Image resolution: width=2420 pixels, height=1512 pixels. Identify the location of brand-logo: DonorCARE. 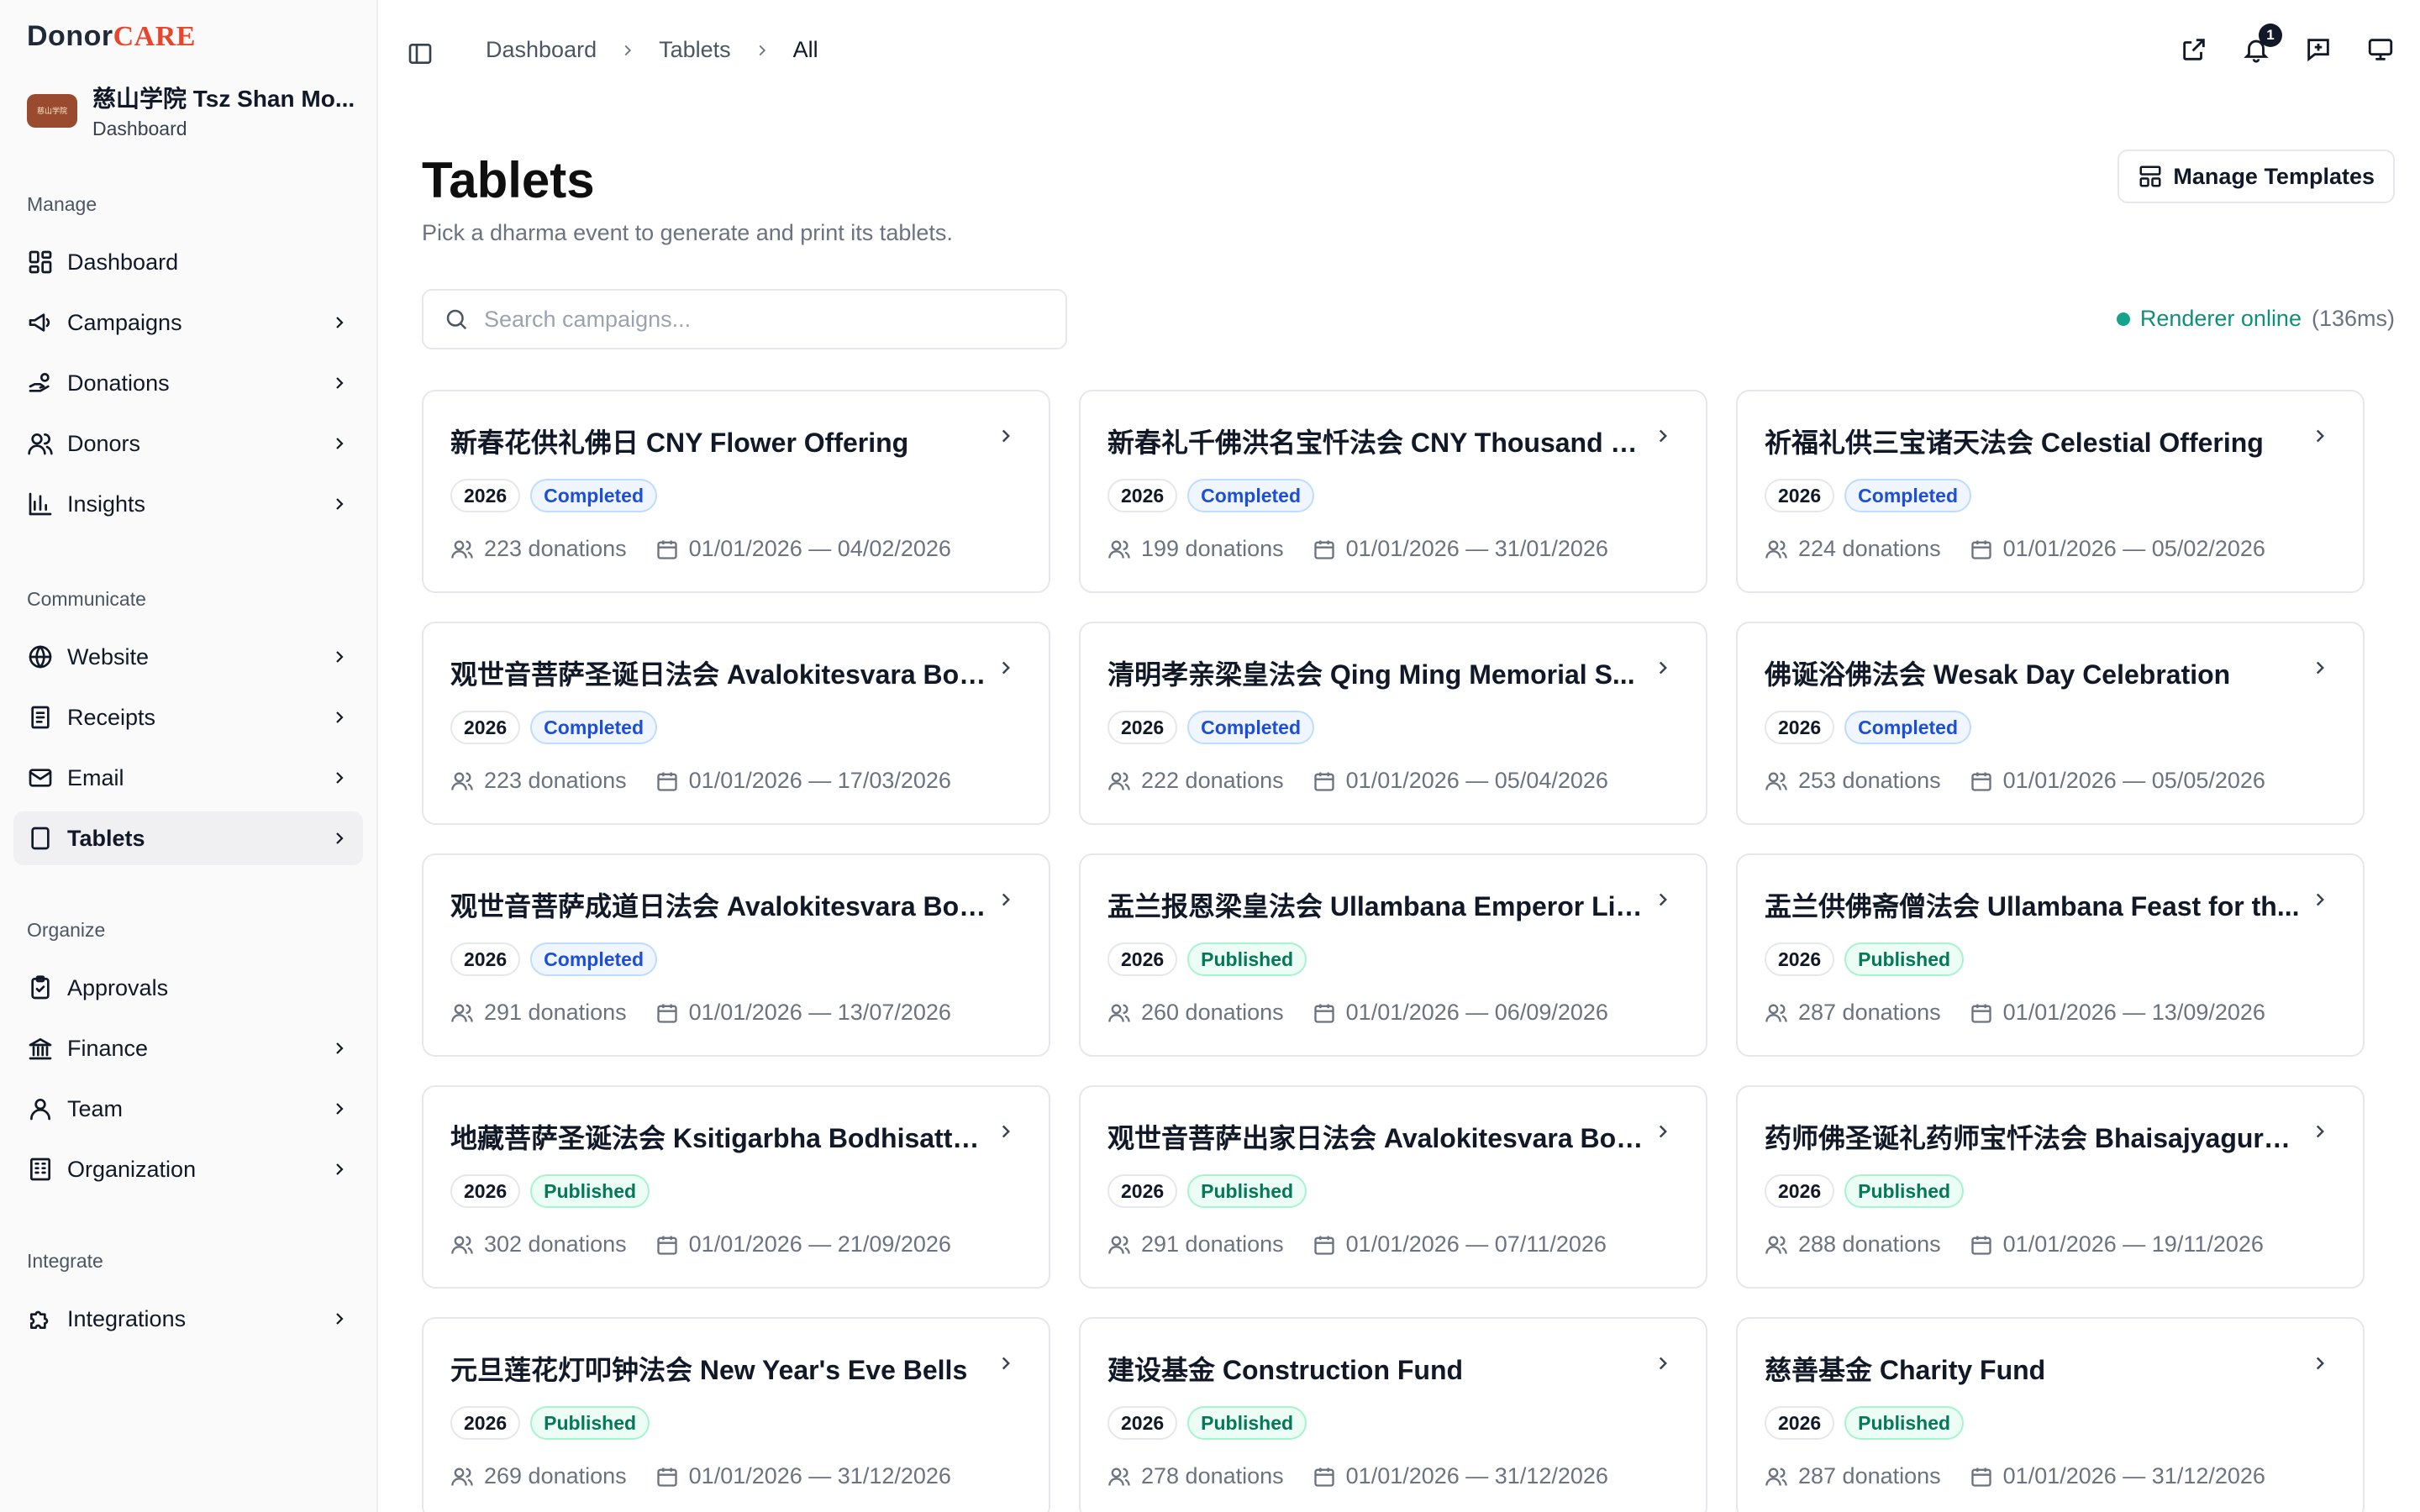
(112, 36).